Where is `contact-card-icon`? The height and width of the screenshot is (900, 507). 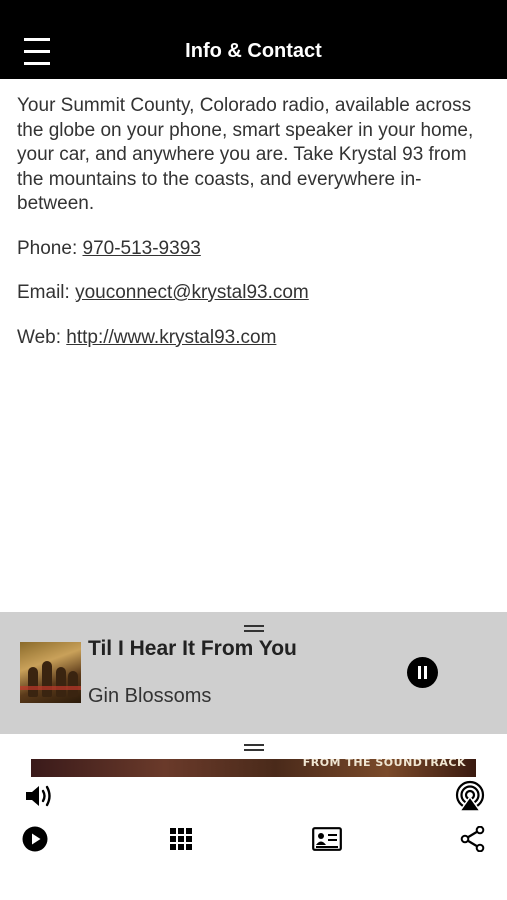
contact-card-icon is located at coordinates (327, 841).